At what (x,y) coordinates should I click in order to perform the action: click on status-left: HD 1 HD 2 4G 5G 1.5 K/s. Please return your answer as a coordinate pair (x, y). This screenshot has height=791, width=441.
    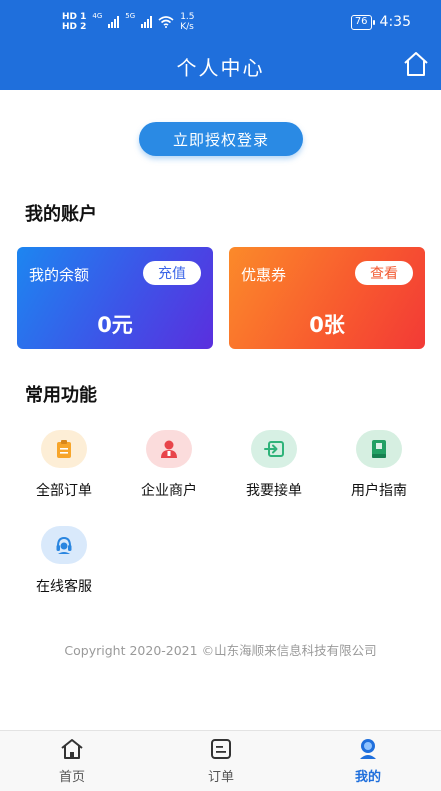
    Looking at the image, I should click on (128, 22).